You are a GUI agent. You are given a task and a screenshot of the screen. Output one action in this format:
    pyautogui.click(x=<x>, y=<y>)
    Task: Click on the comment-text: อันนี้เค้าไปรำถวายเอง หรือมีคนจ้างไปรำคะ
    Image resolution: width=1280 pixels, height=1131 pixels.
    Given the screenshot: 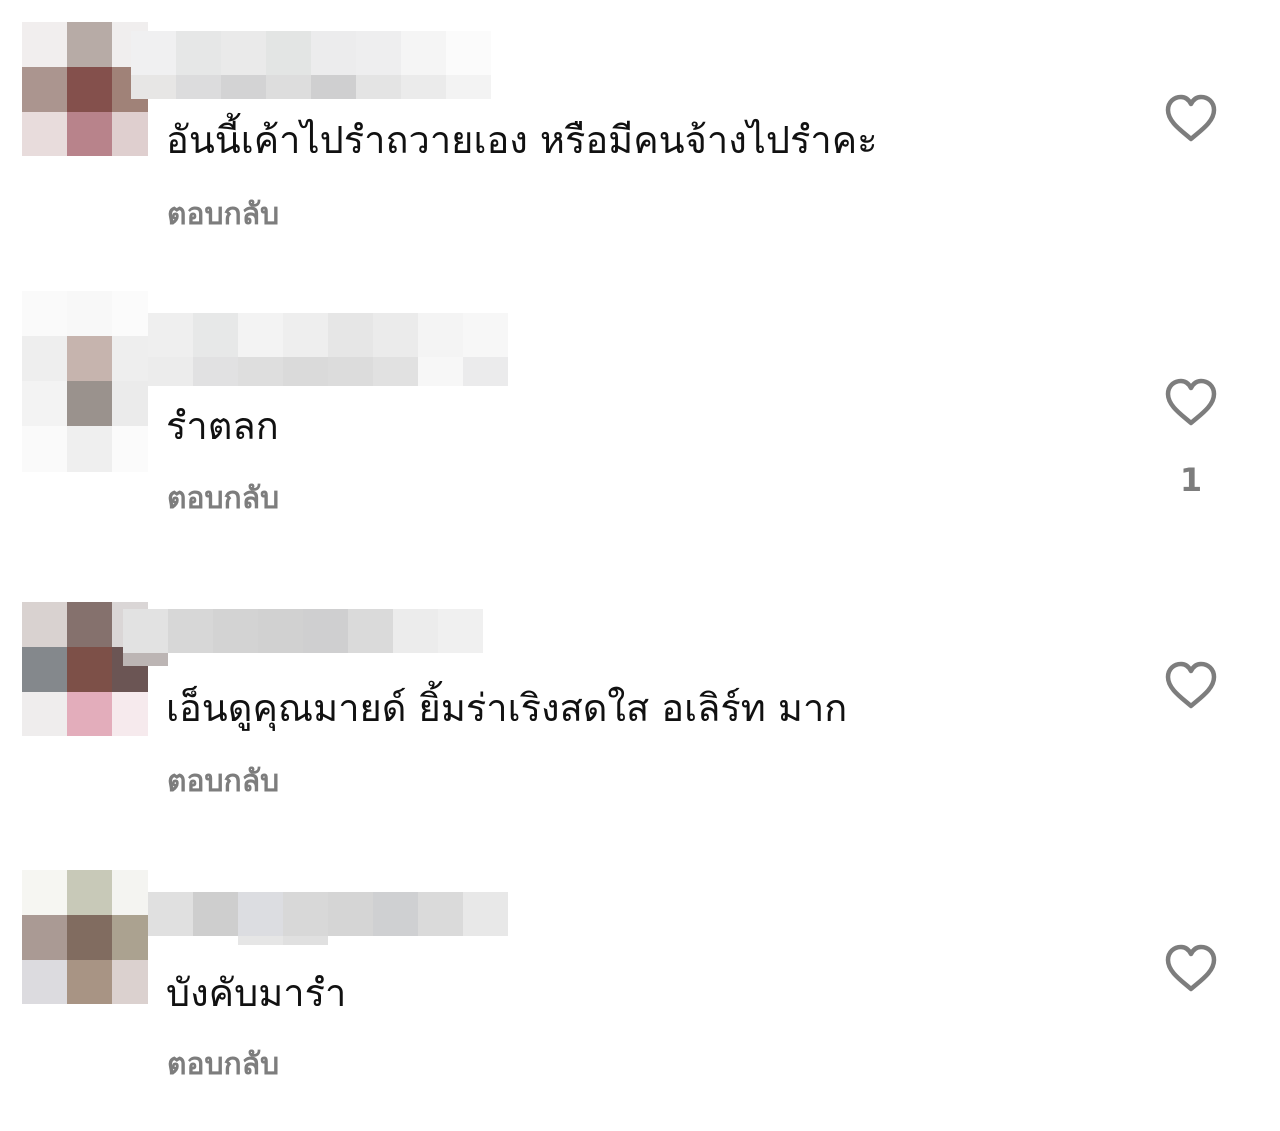 What is the action you would take?
    pyautogui.click(x=522, y=140)
    